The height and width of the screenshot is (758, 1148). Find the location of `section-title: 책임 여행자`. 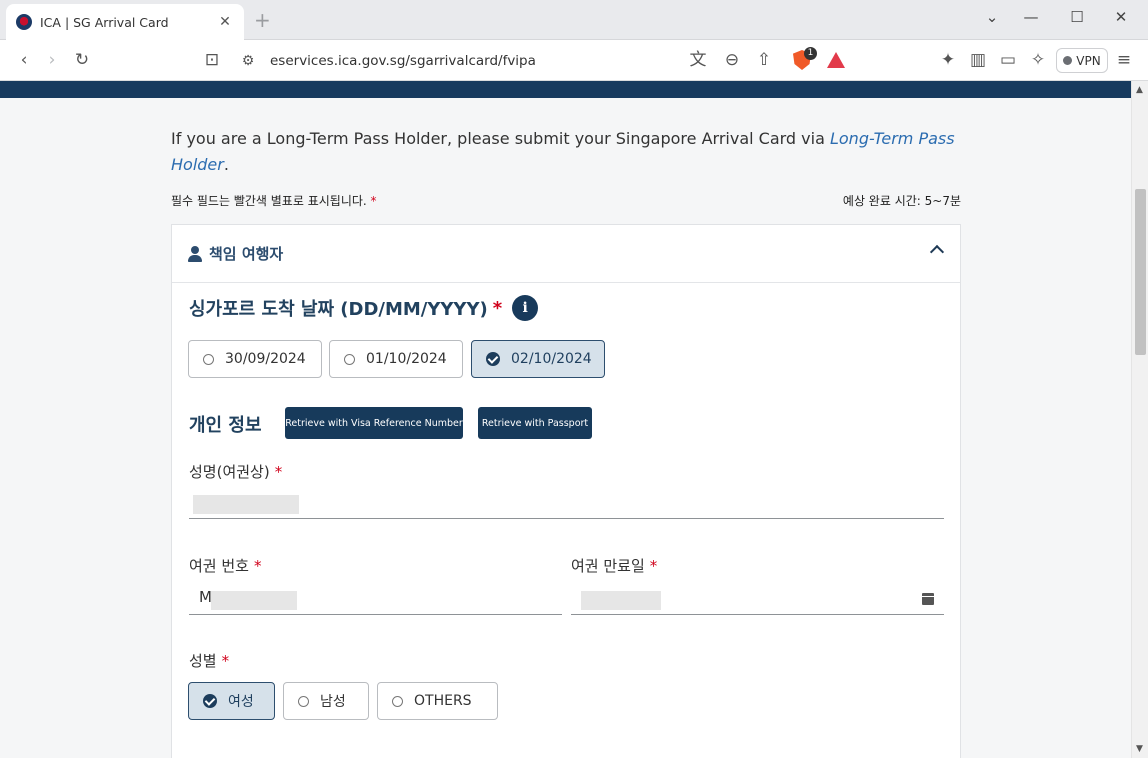

section-title: 책임 여행자 is located at coordinates (246, 254).